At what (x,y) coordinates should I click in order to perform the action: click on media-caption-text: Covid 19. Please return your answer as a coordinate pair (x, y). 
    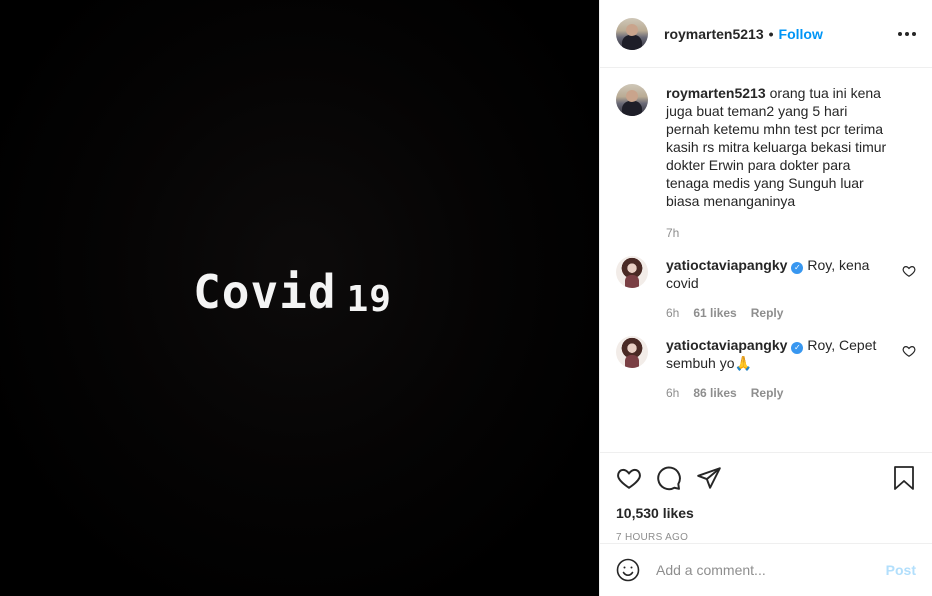
    Looking at the image, I should click on (292, 292).